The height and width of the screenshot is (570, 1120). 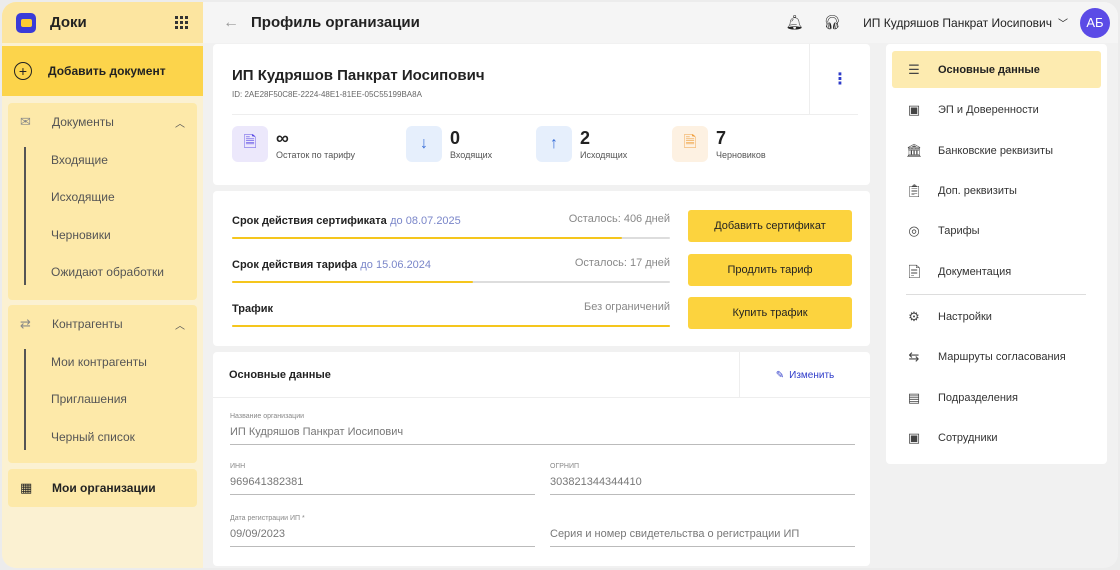 I want to click on menu-item-label: Настройки, so click(x=965, y=316).